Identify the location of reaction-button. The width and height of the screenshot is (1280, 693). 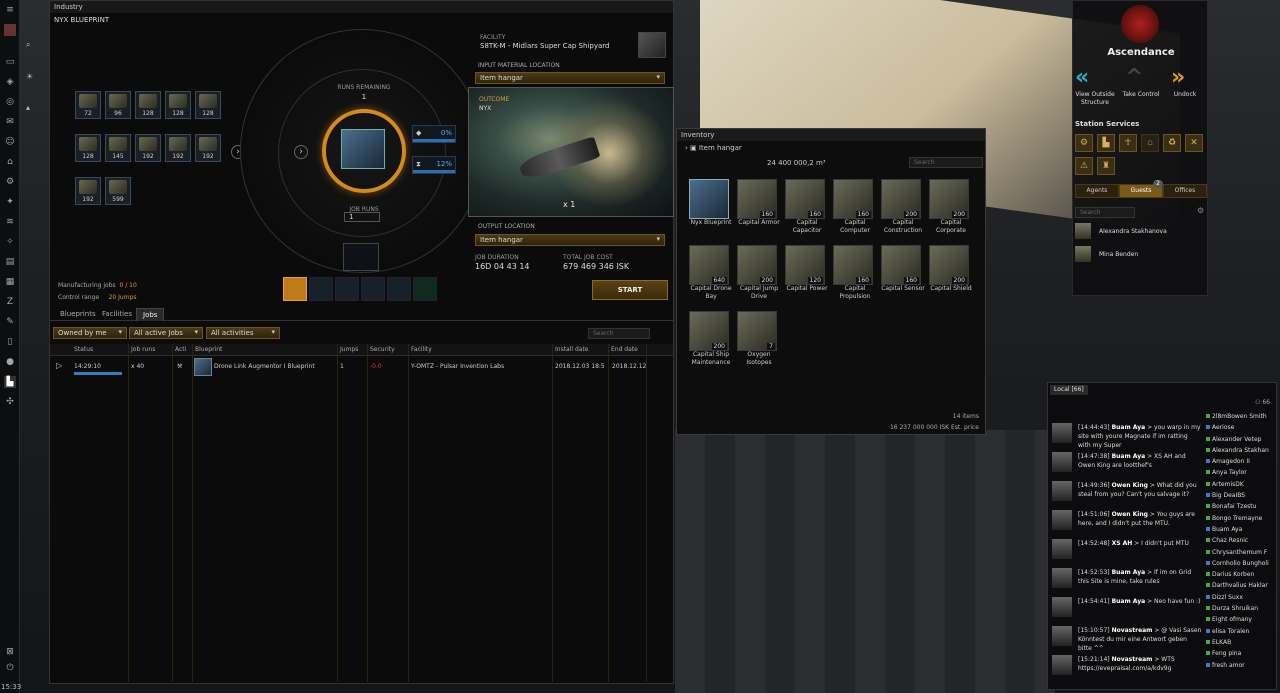
(425, 289).